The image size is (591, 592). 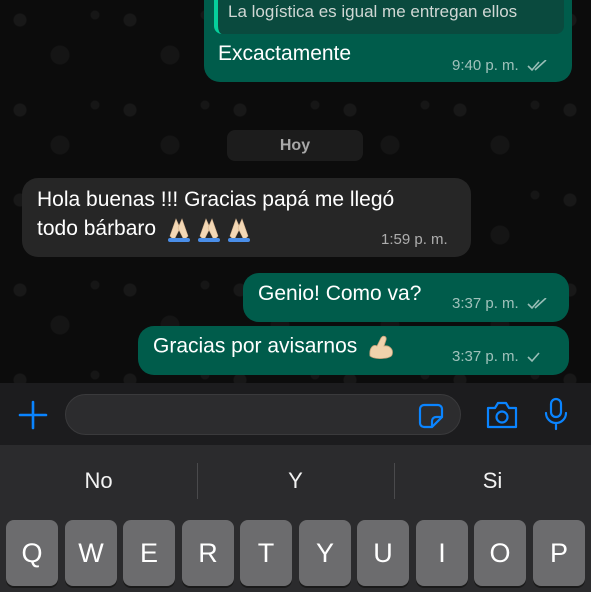 I want to click on key-t: T, so click(x=266, y=553).